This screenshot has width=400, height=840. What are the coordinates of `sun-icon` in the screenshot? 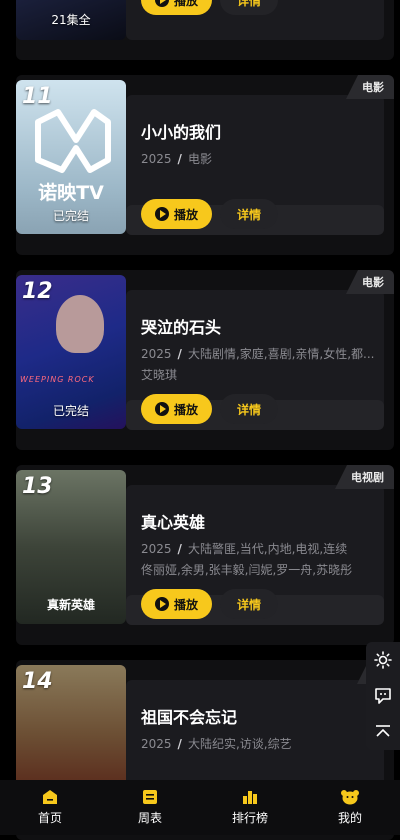 It's located at (383, 660).